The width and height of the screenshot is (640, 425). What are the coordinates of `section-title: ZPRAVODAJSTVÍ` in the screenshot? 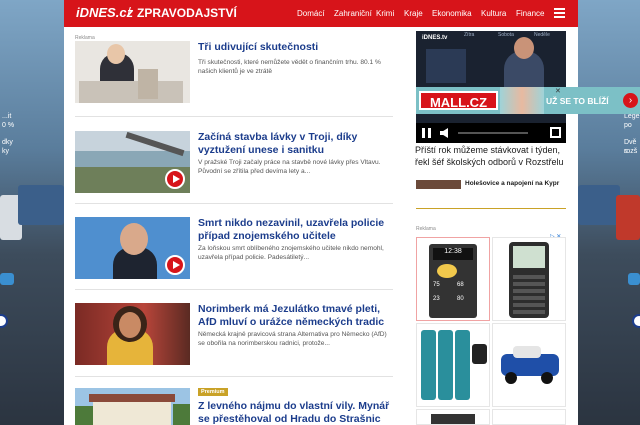 It's located at (187, 13).